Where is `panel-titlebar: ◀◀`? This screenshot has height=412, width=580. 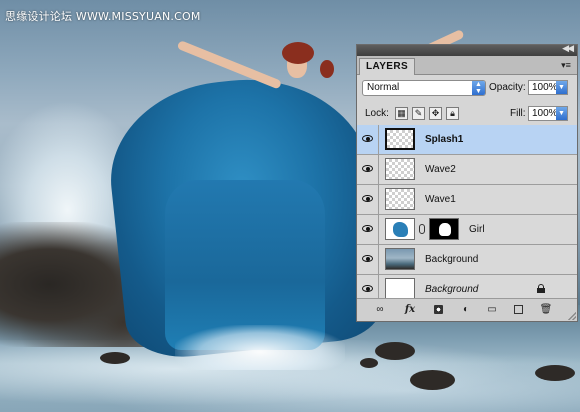 panel-titlebar: ◀◀ is located at coordinates (467, 49).